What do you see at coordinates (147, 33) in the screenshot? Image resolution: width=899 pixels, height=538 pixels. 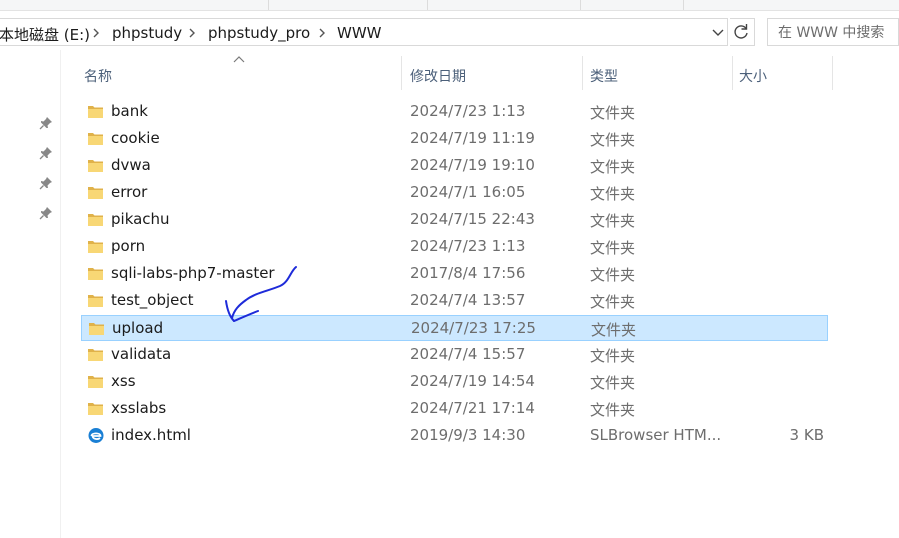 I see `breadcrumb-phpstudy: phpstudy` at bounding box center [147, 33].